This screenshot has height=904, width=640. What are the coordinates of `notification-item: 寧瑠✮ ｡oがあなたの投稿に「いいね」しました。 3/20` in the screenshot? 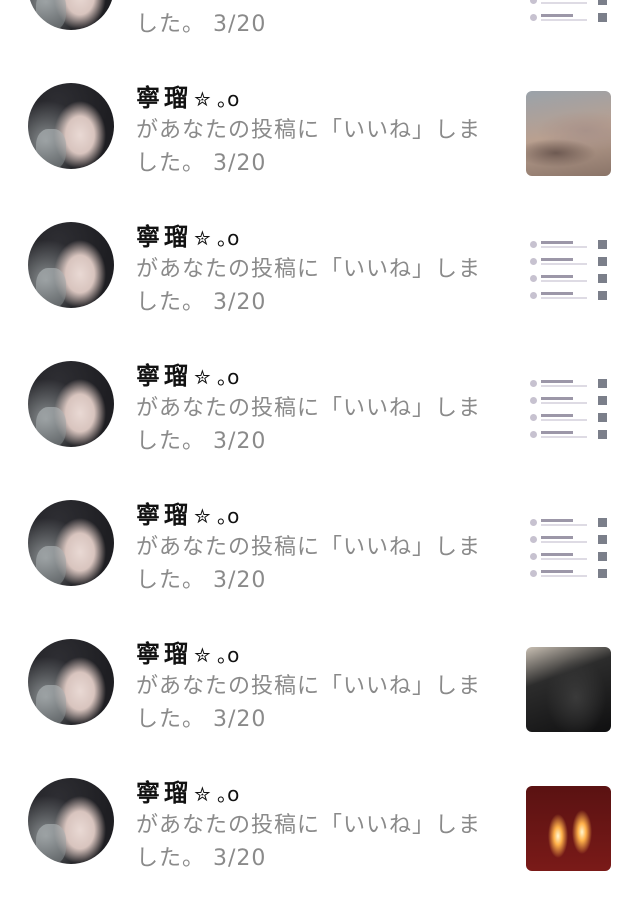 It's located at (320, 35).